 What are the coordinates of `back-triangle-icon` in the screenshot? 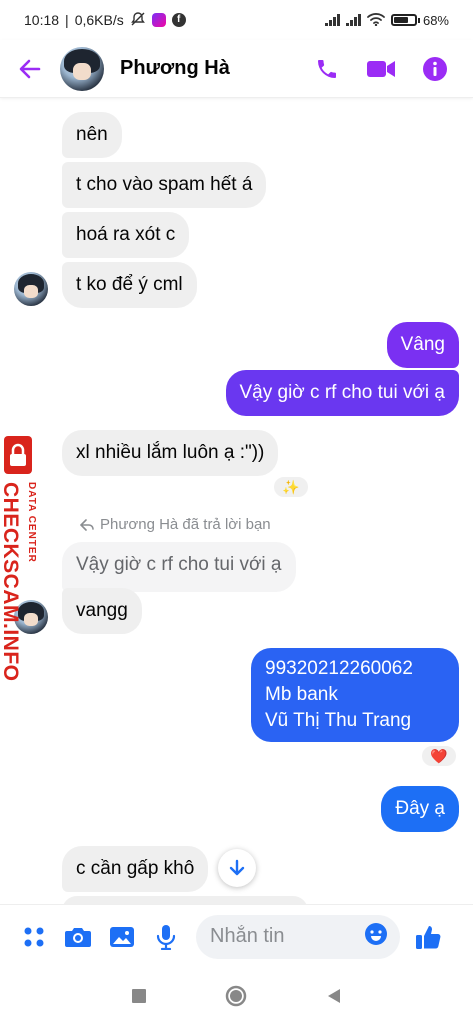 It's located at (334, 996).